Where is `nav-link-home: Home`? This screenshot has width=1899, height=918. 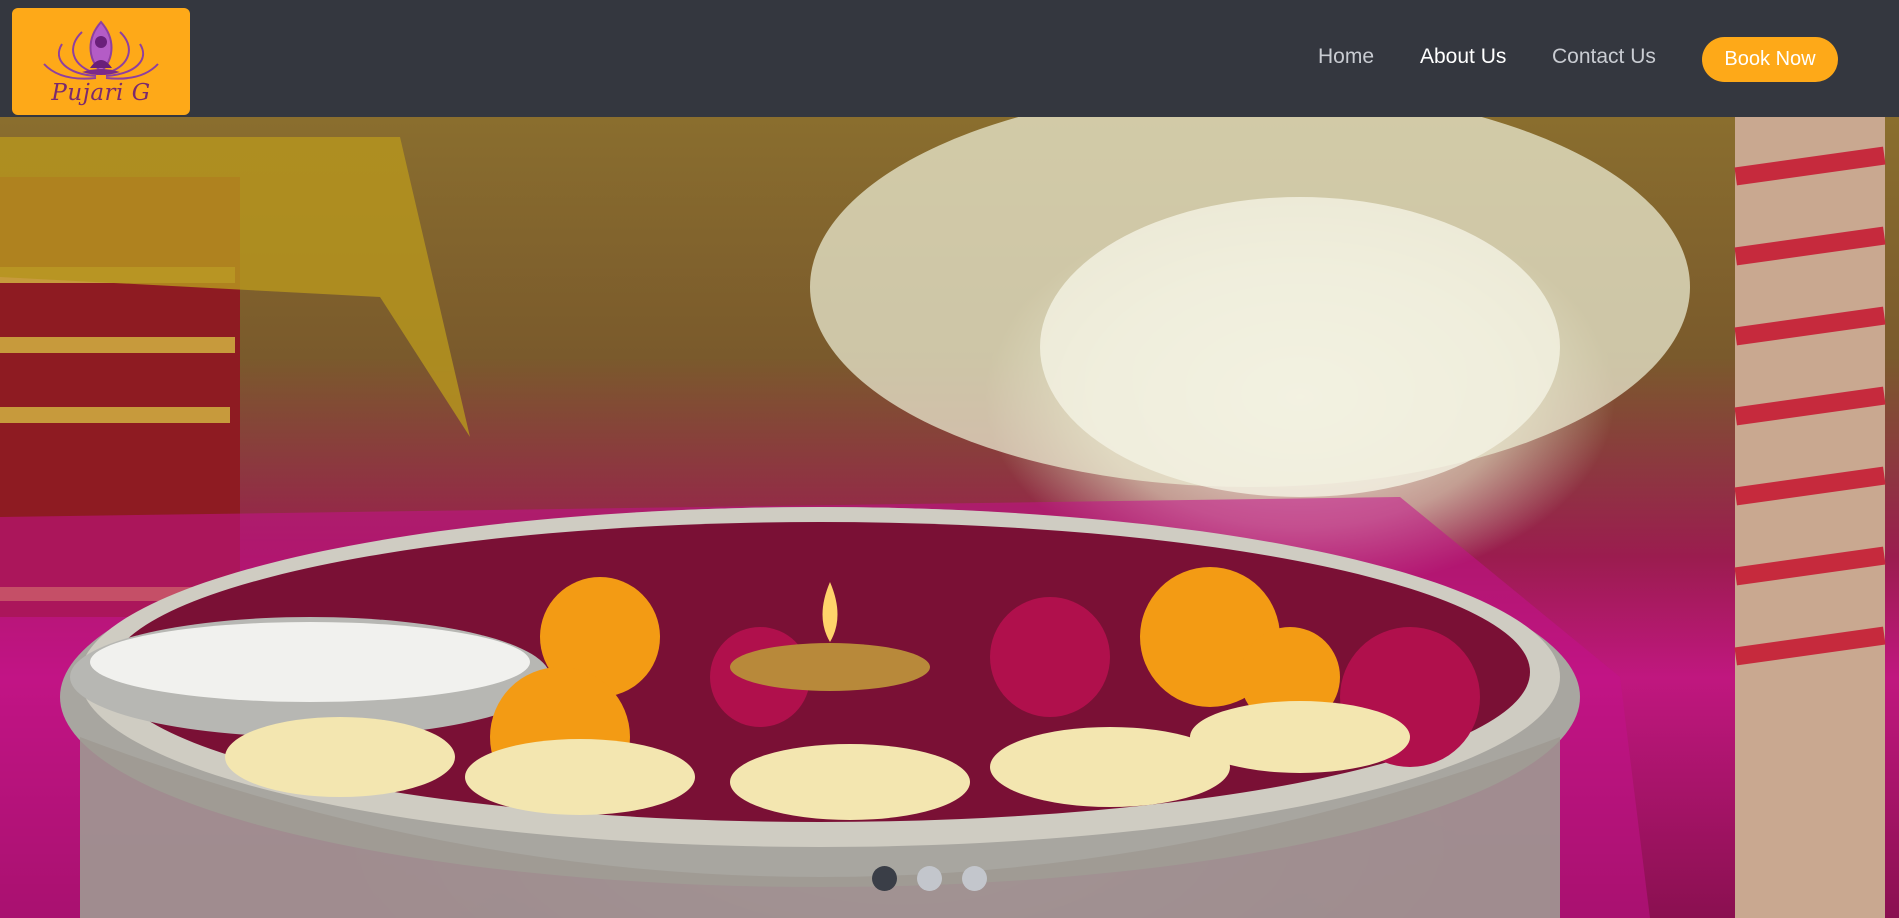 nav-link-home: Home is located at coordinates (1346, 57).